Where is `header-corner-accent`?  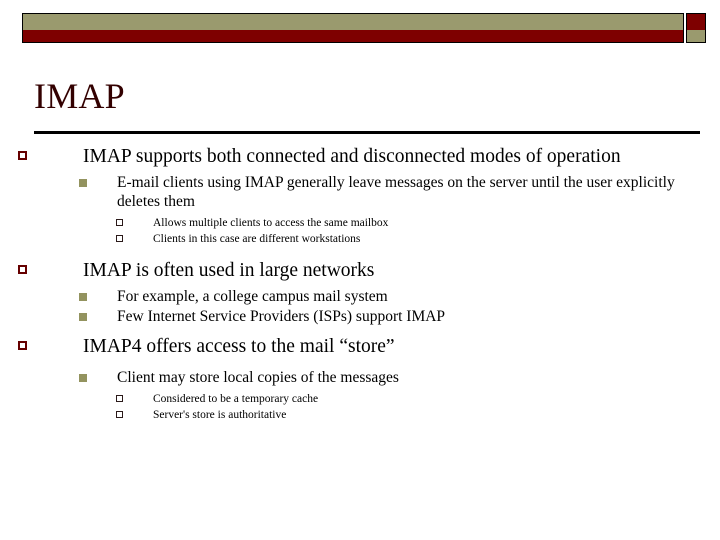
header-corner-accent is located at coordinates (696, 28).